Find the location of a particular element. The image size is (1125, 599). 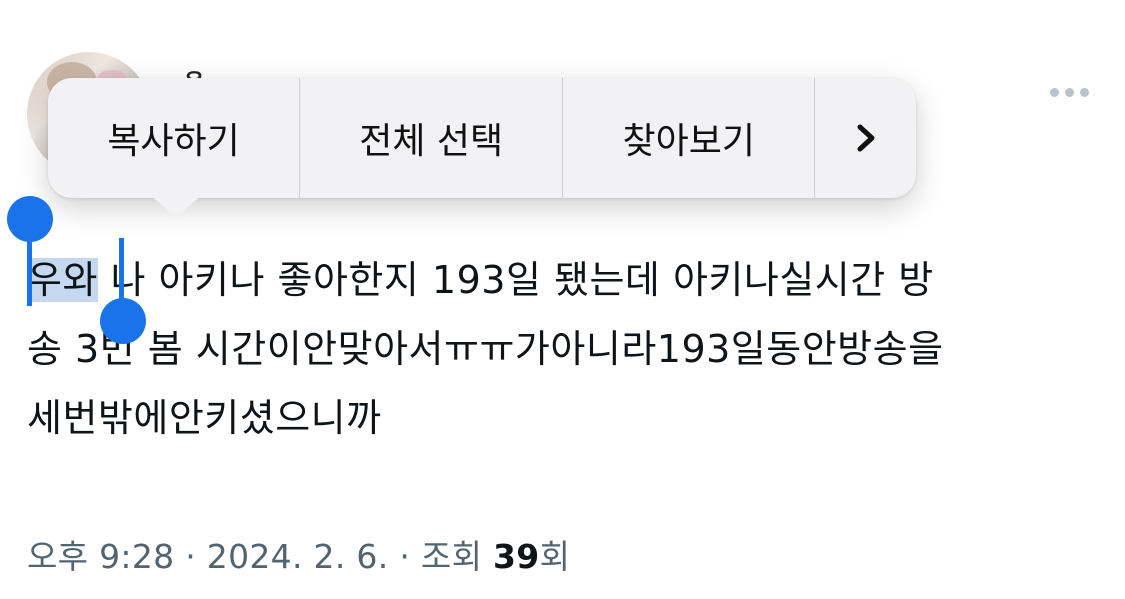

chevron-right-icon is located at coordinates (866, 138).